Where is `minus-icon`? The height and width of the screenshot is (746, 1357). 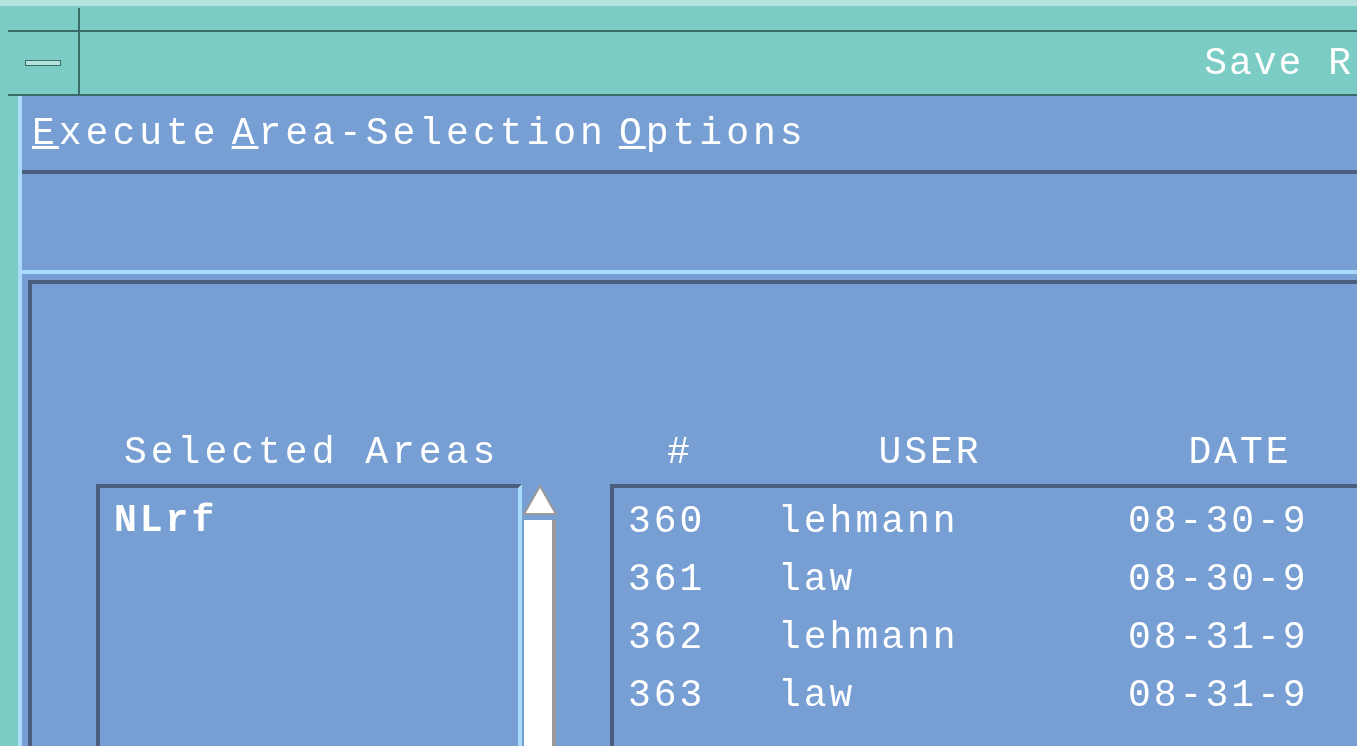
minus-icon is located at coordinates (43, 63).